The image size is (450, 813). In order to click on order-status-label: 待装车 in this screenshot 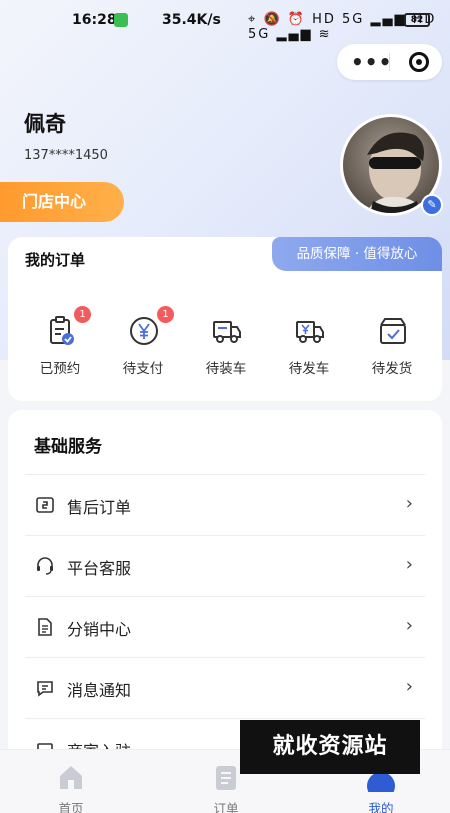, I will do `click(226, 369)`.